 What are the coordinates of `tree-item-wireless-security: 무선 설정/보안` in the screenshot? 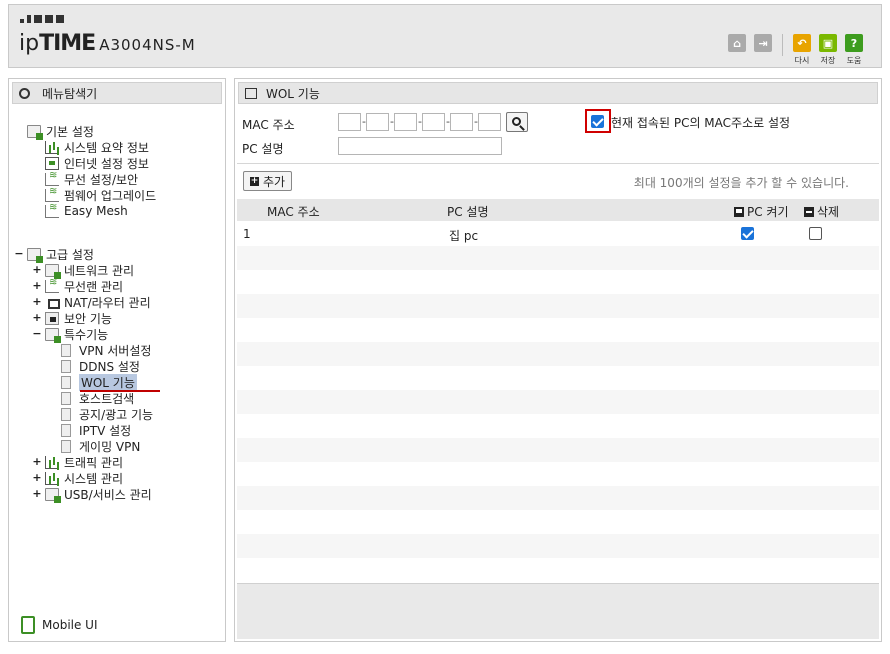 It's located at (92, 178).